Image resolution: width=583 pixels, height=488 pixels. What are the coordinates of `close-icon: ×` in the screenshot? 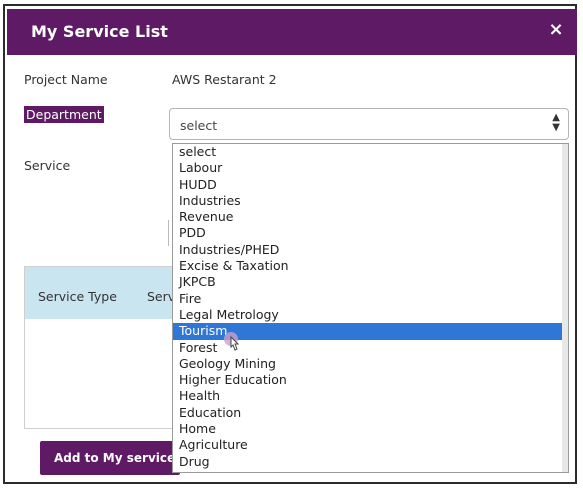 It's located at (556, 30).